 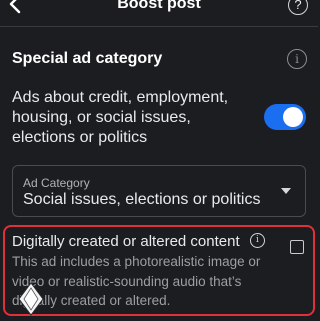 I want to click on special-ad-category-title: Special ad category, so click(x=87, y=58).